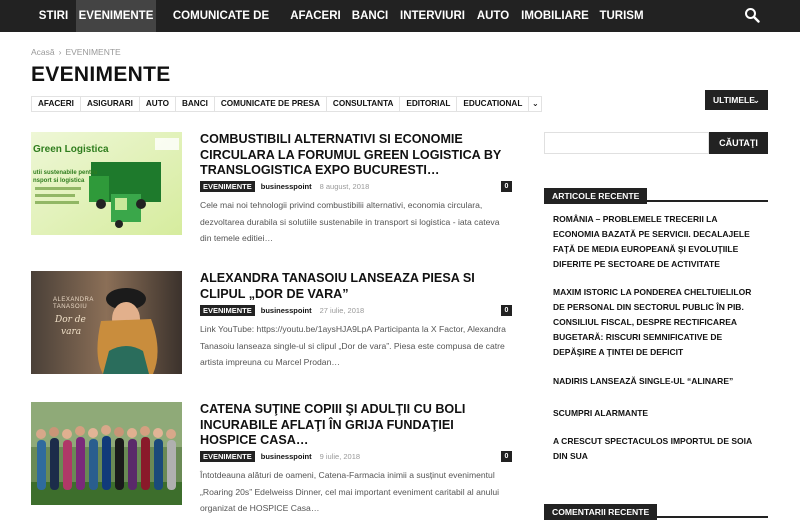 The width and height of the screenshot is (800, 524). Describe the element at coordinates (315, 16) in the screenshot. I see `nav-item-afaceri: AFACERI` at that location.